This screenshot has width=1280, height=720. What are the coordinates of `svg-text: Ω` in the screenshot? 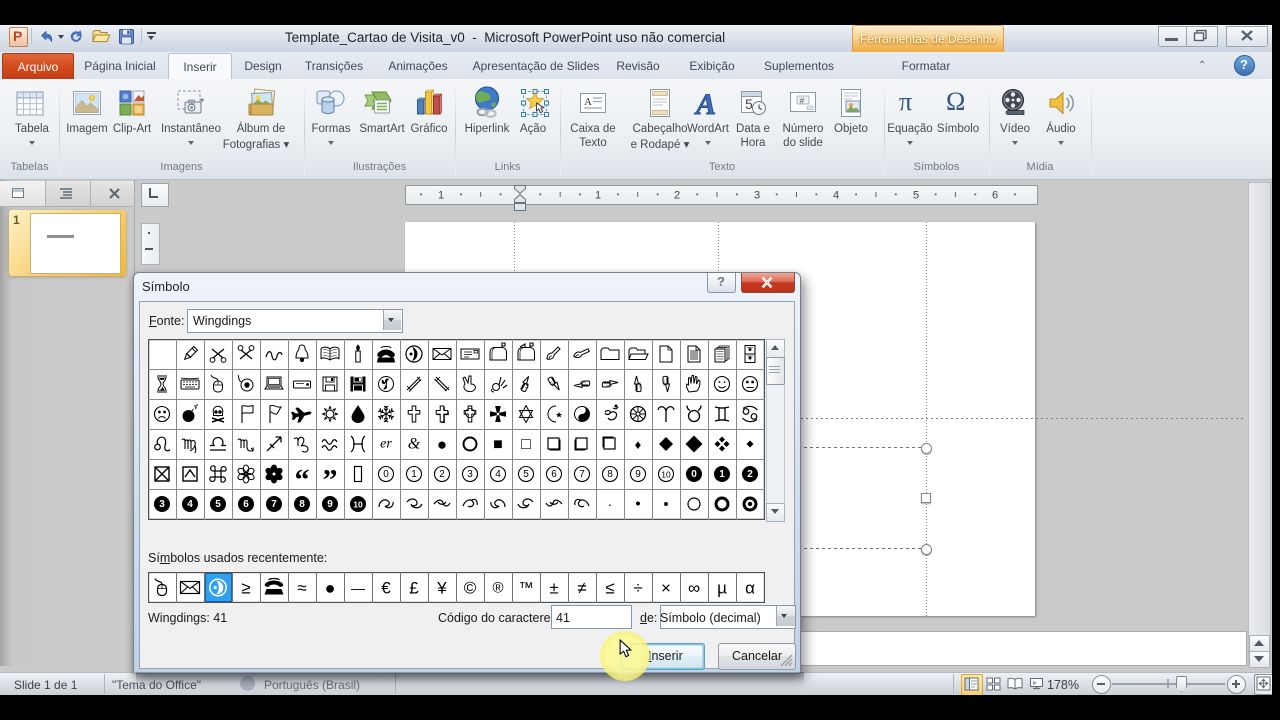 It's located at (955, 101).